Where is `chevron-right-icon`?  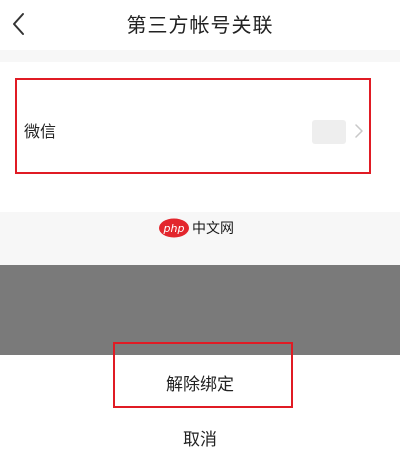
chevron-right-icon is located at coordinates (359, 131).